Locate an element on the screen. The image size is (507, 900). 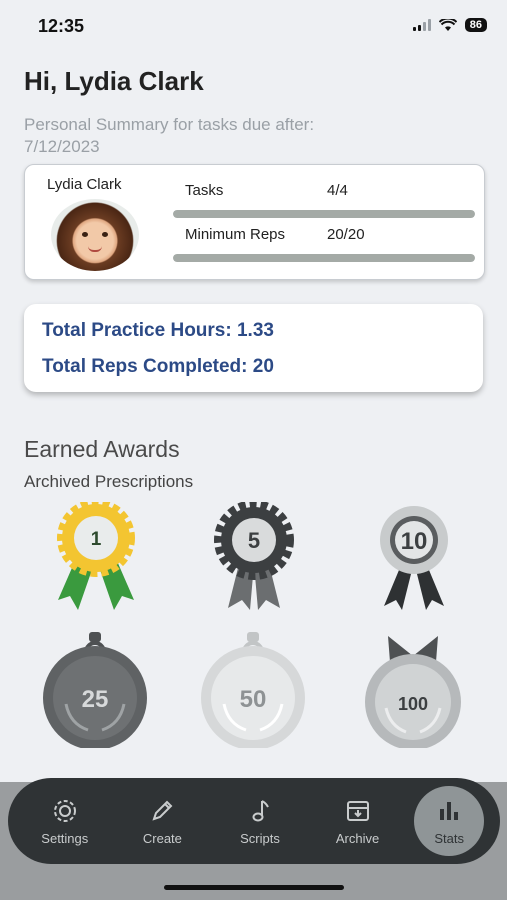
award-10-badge: 10 is located at coordinates (414, 557).